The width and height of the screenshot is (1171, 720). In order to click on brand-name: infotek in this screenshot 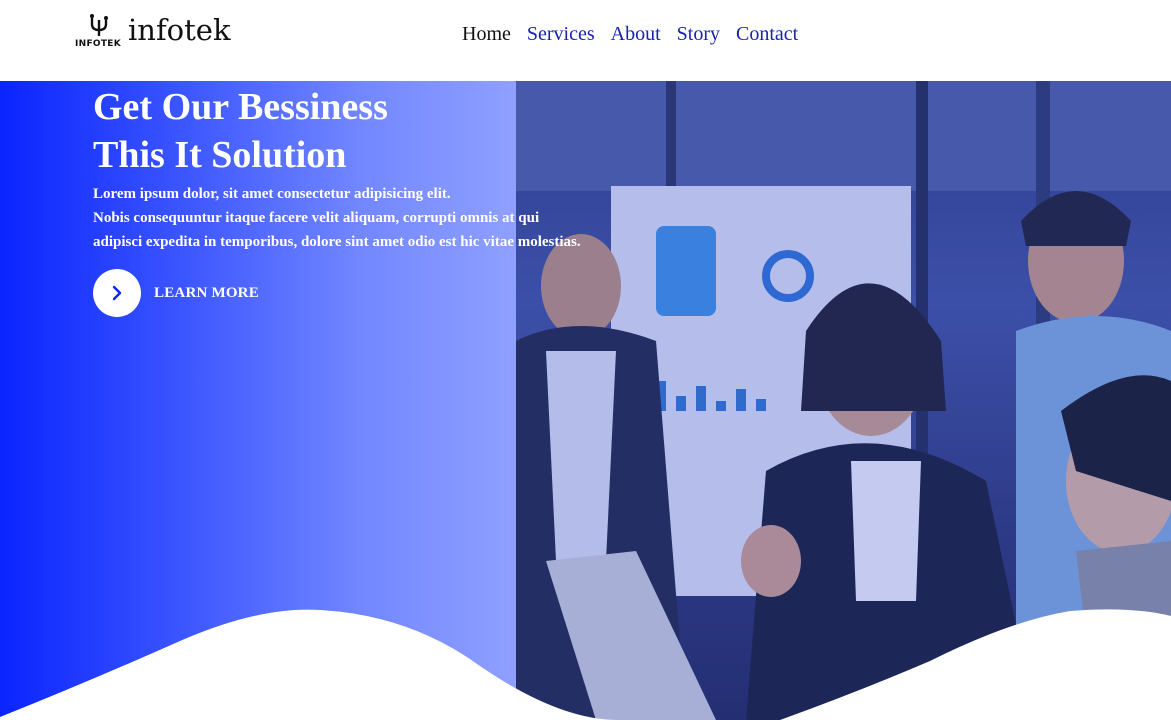, I will do `click(179, 30)`.